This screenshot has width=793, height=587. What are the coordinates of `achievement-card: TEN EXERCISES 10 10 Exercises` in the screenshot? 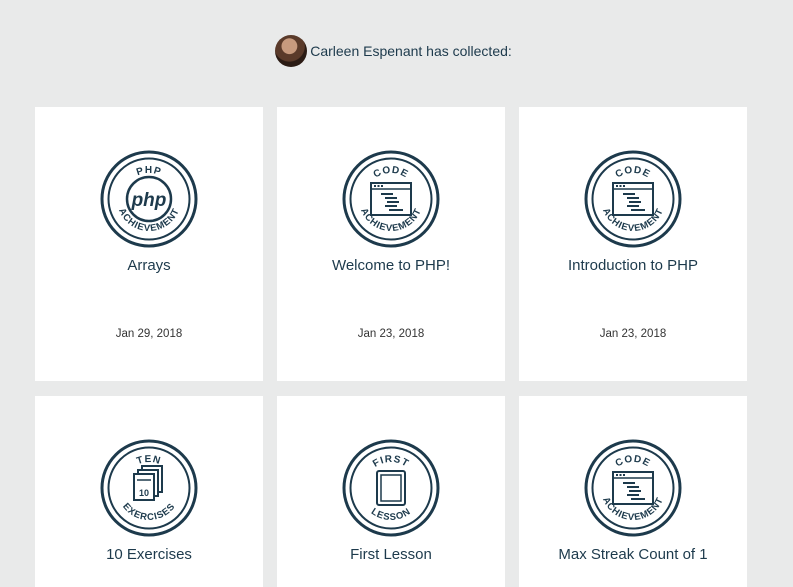 It's located at (149, 491).